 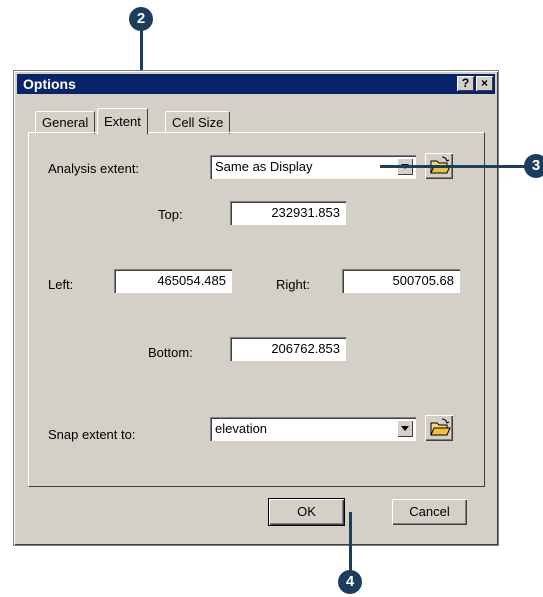 I want to click on tab-general: General, so click(x=65, y=122).